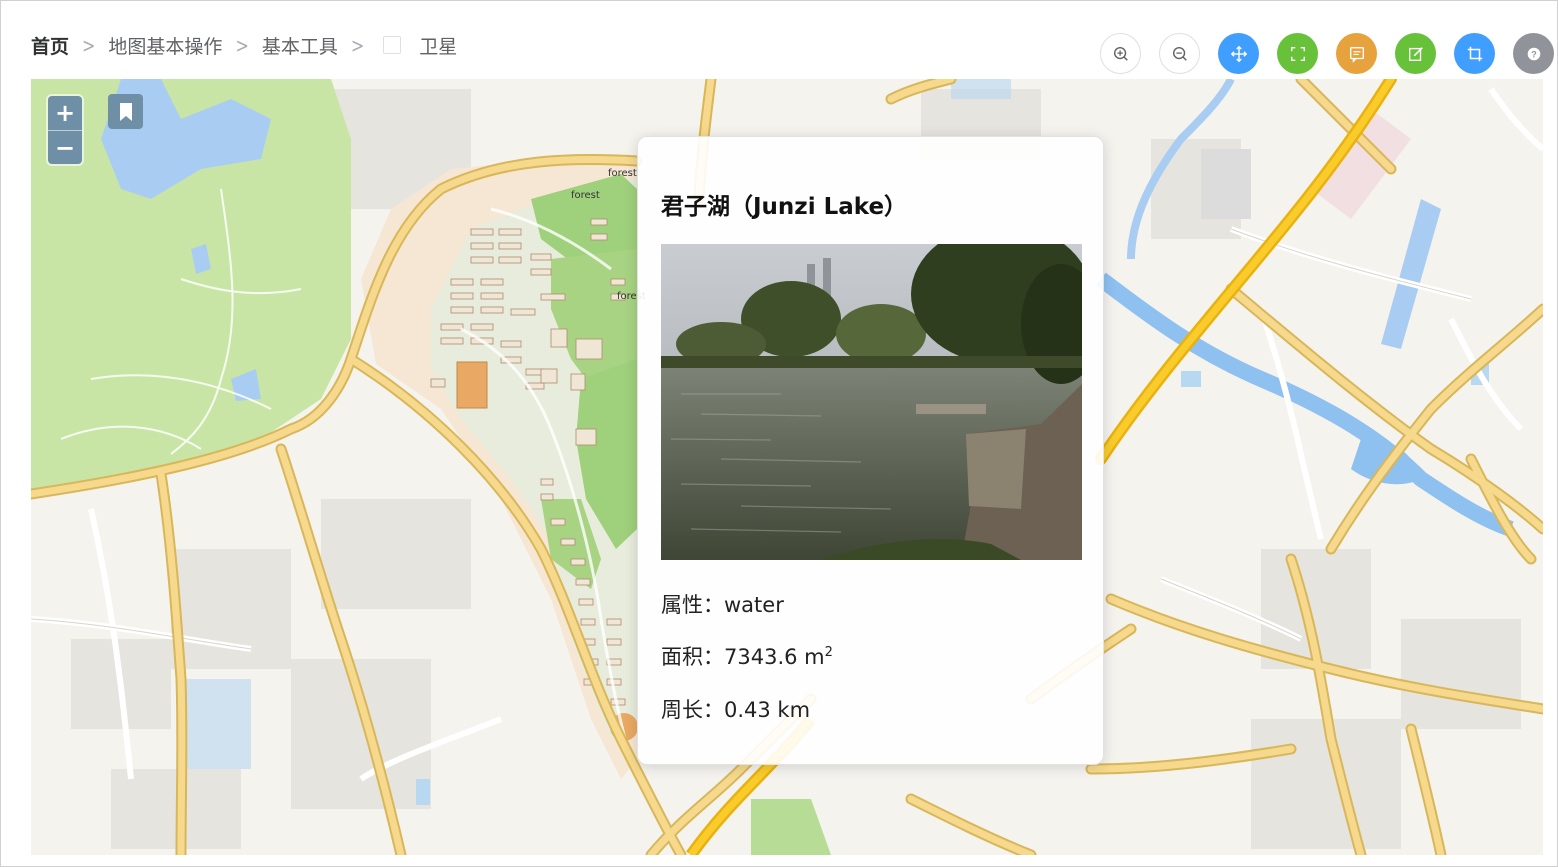 This screenshot has height=867, width=1558. I want to click on help-button: ?, so click(1533, 53).